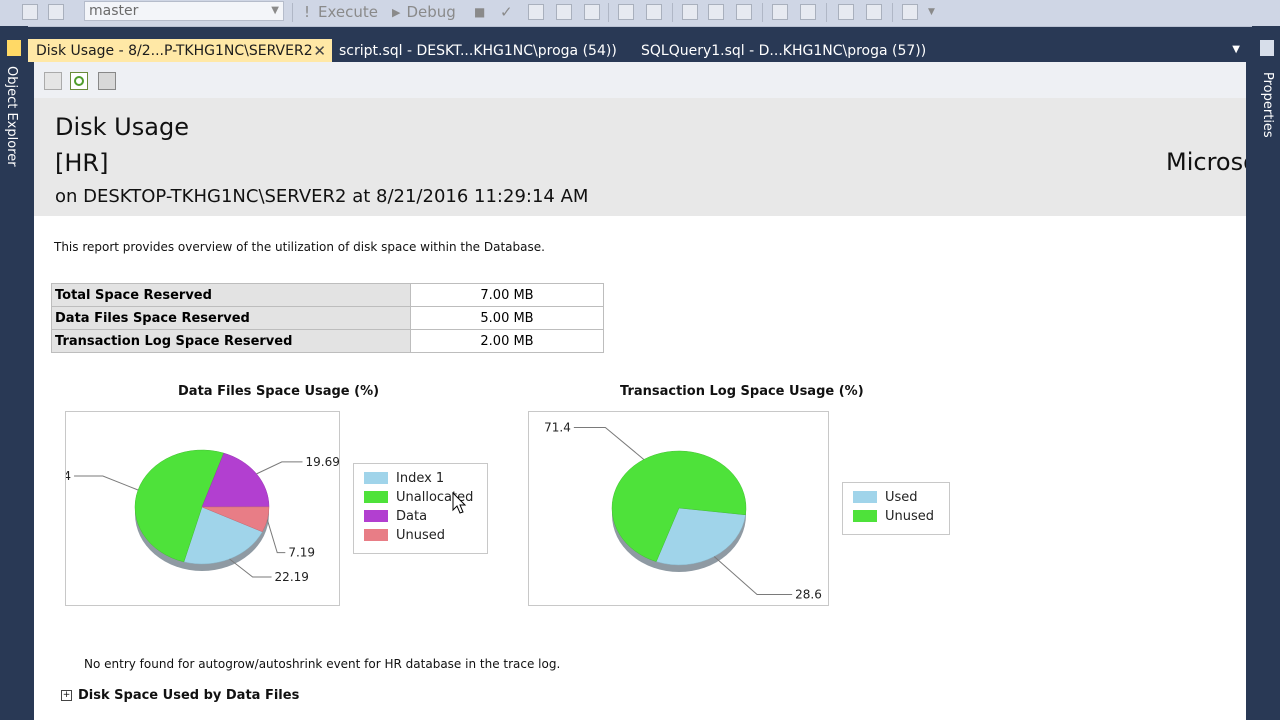  I want to click on refresh-icon, so click(79, 81).